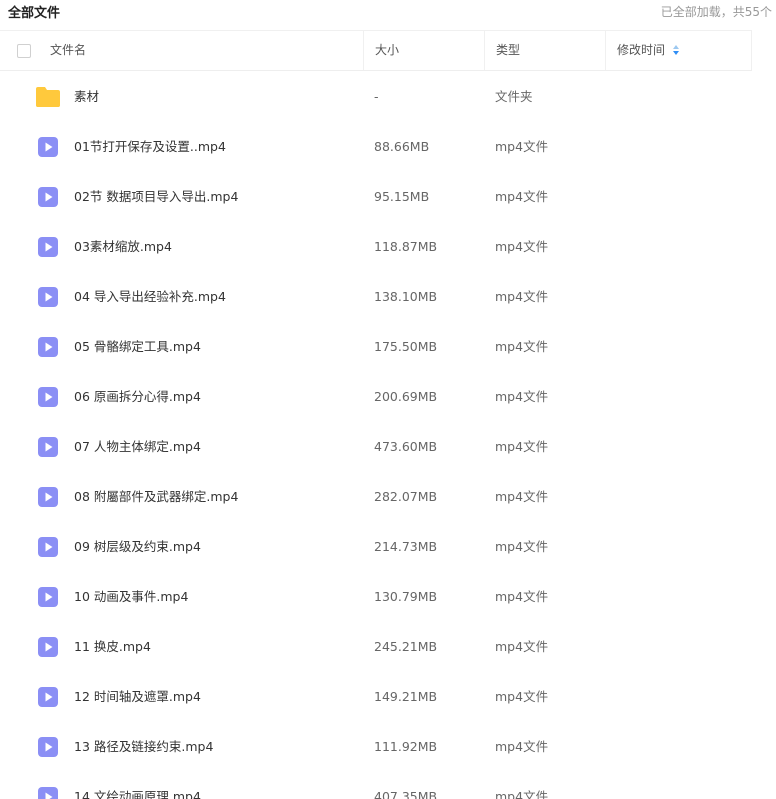  I want to click on file-row: 11 换皮.mp4 245.21MB mp4文件, so click(376, 647).